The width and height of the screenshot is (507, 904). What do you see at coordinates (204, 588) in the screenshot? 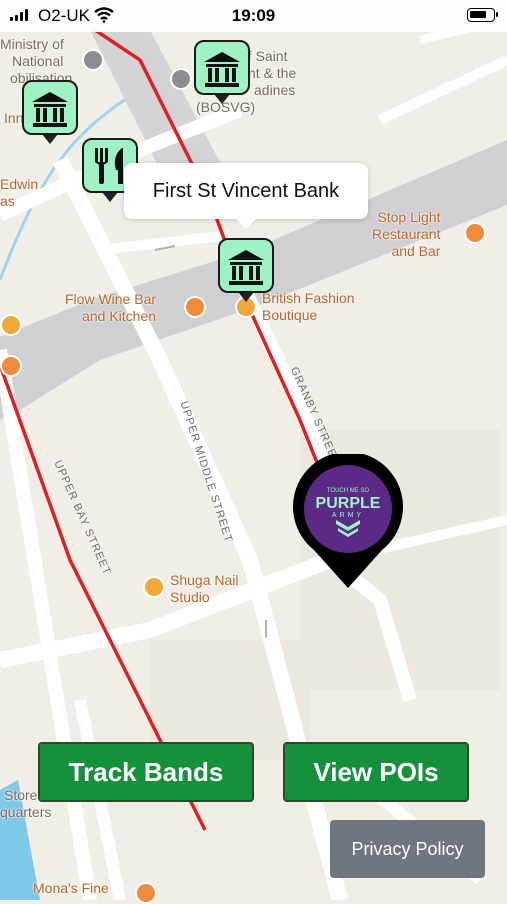
I see `place-label-shuga-nail: Shuga Nail Studio` at bounding box center [204, 588].